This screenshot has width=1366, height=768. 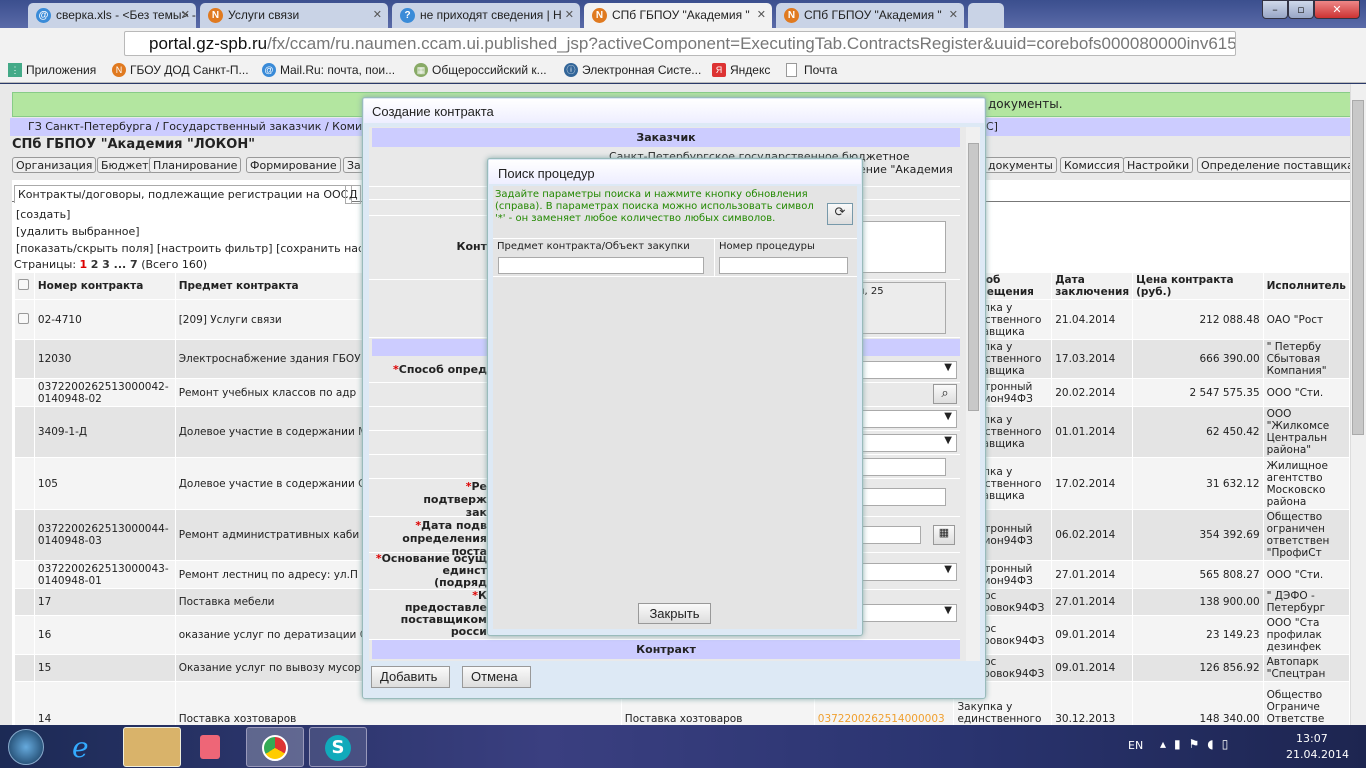 I want to click on pagination: Страницы: 1 2 3 ... 7 (Всего 160), so click(x=110, y=264).